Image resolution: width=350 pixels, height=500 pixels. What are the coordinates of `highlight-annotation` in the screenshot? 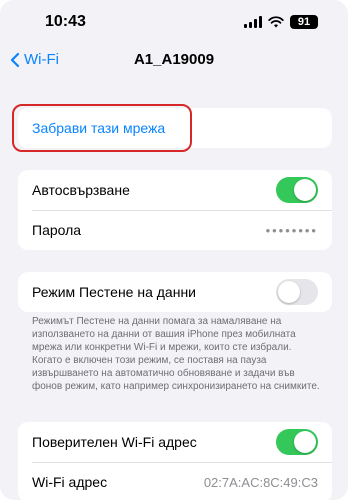 It's located at (102, 128).